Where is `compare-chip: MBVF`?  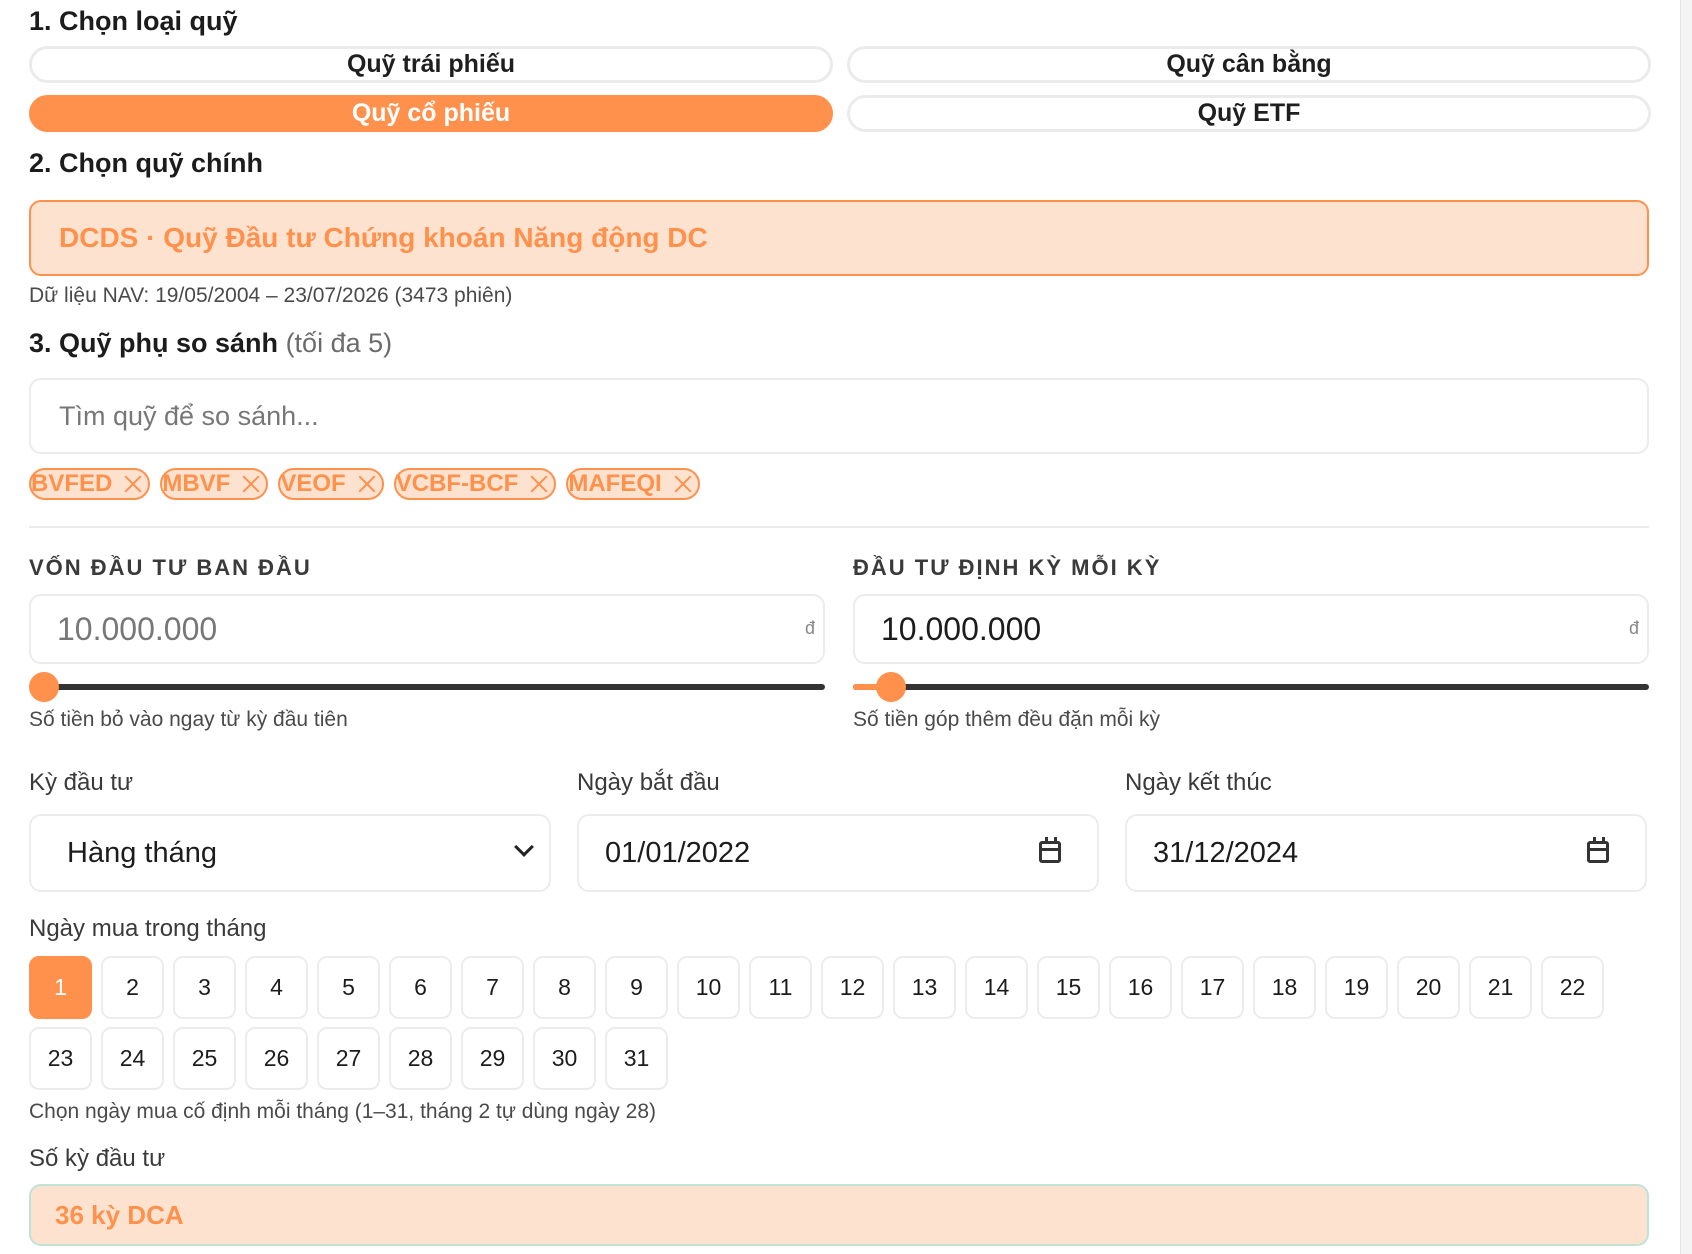 compare-chip: MBVF is located at coordinates (214, 484).